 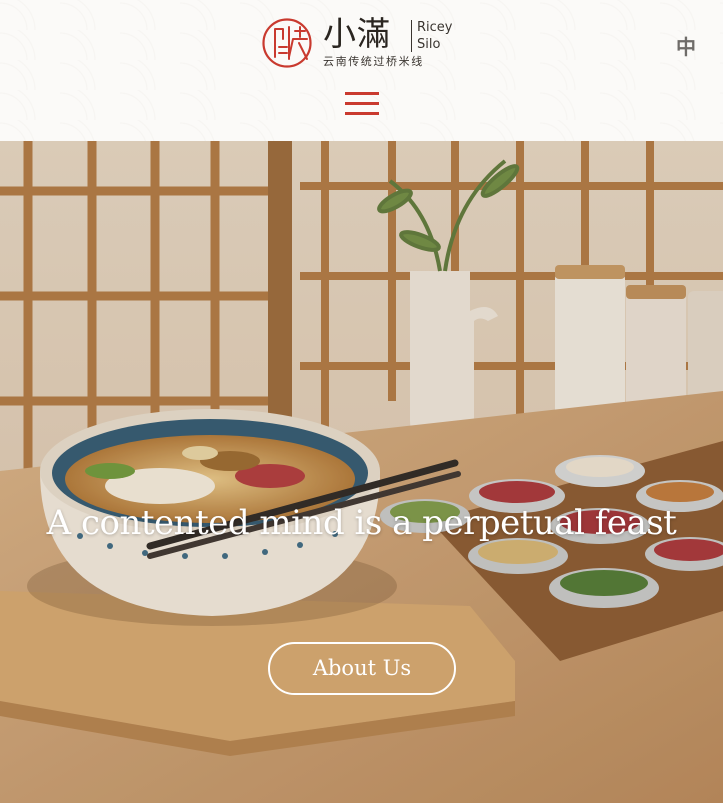 What do you see at coordinates (435, 27) in the screenshot?
I see `brand-english-name-line1: Ricey` at bounding box center [435, 27].